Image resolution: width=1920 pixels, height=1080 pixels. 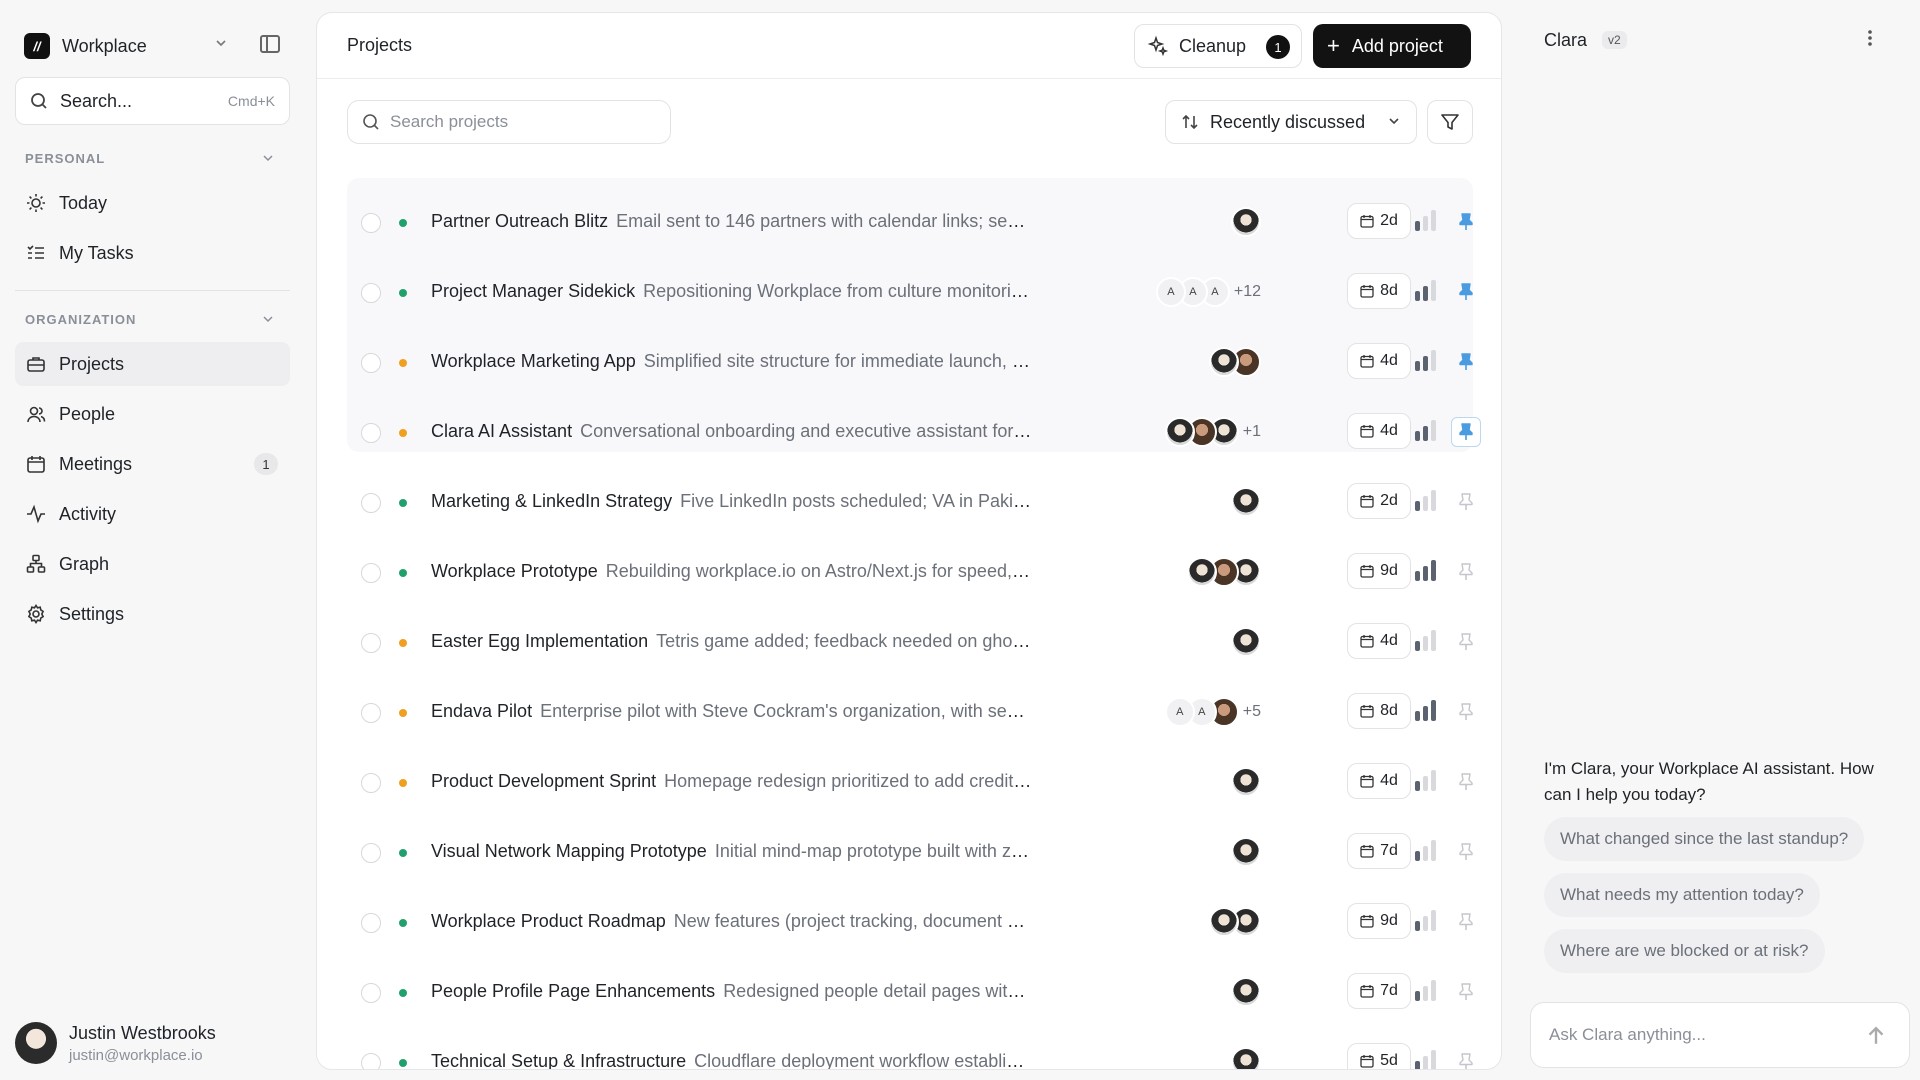 I want to click on due-date-chip: 5d, so click(x=1379, y=1056).